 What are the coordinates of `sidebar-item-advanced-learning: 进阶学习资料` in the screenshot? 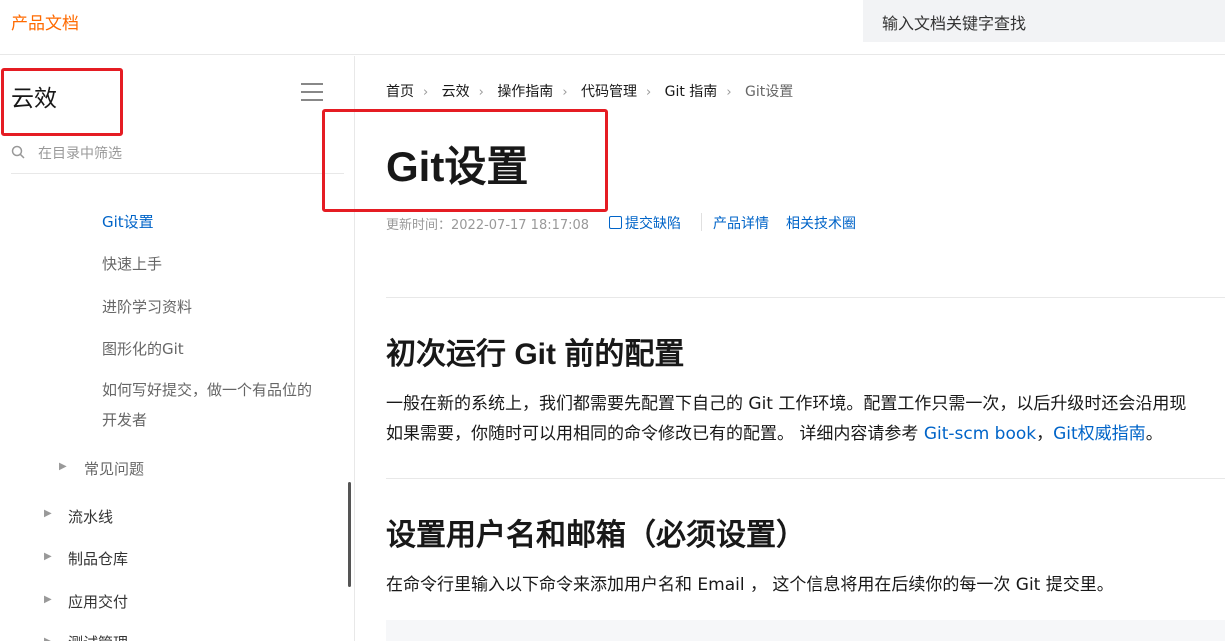 It's located at (147, 306).